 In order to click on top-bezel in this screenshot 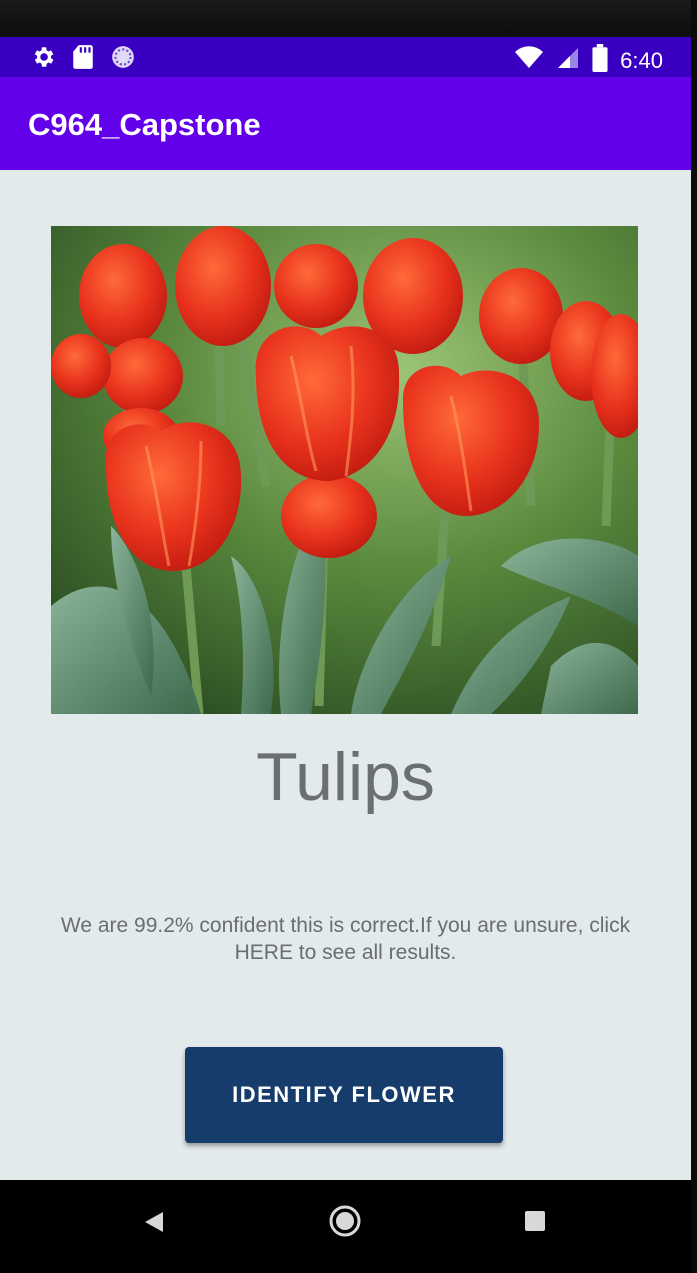, I will do `click(348, 18)`.